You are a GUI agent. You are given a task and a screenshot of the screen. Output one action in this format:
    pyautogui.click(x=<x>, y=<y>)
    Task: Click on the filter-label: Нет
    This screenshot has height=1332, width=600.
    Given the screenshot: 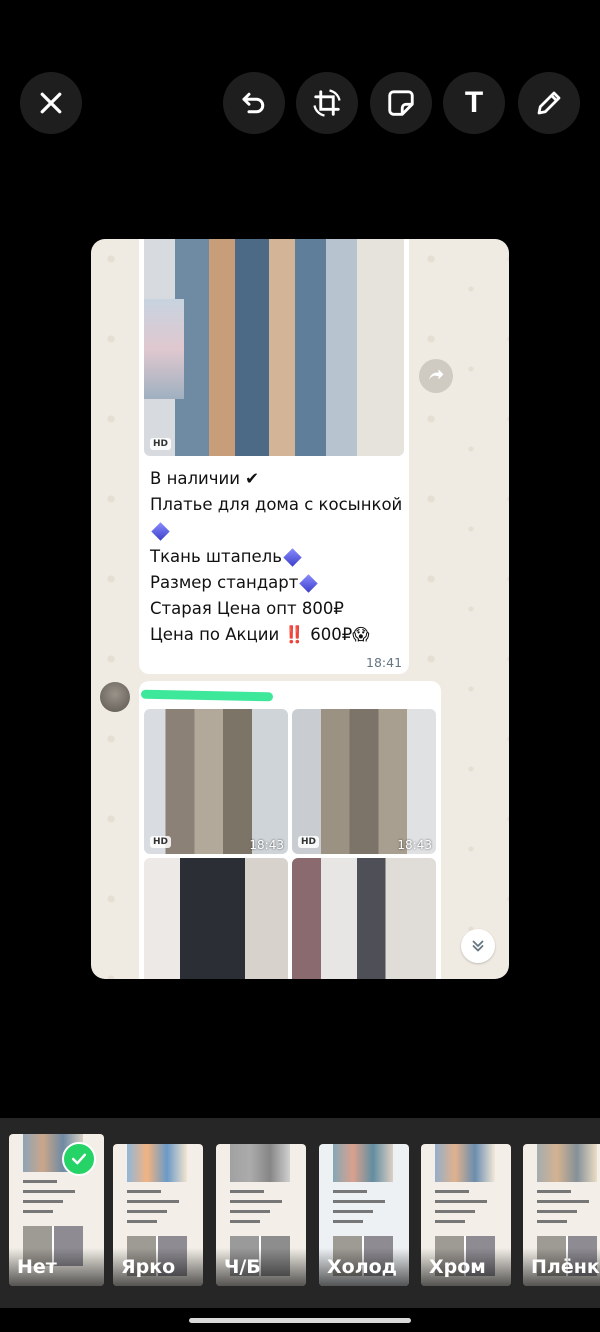 What is the action you would take?
    pyautogui.click(x=56, y=1267)
    